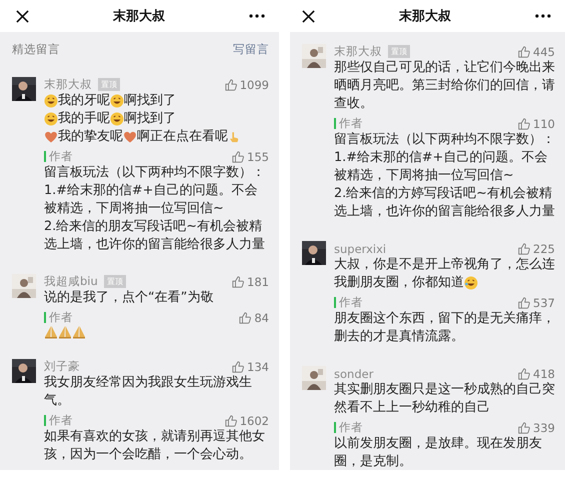  What do you see at coordinates (258, 367) in the screenshot?
I see `like-count: 134` at bounding box center [258, 367].